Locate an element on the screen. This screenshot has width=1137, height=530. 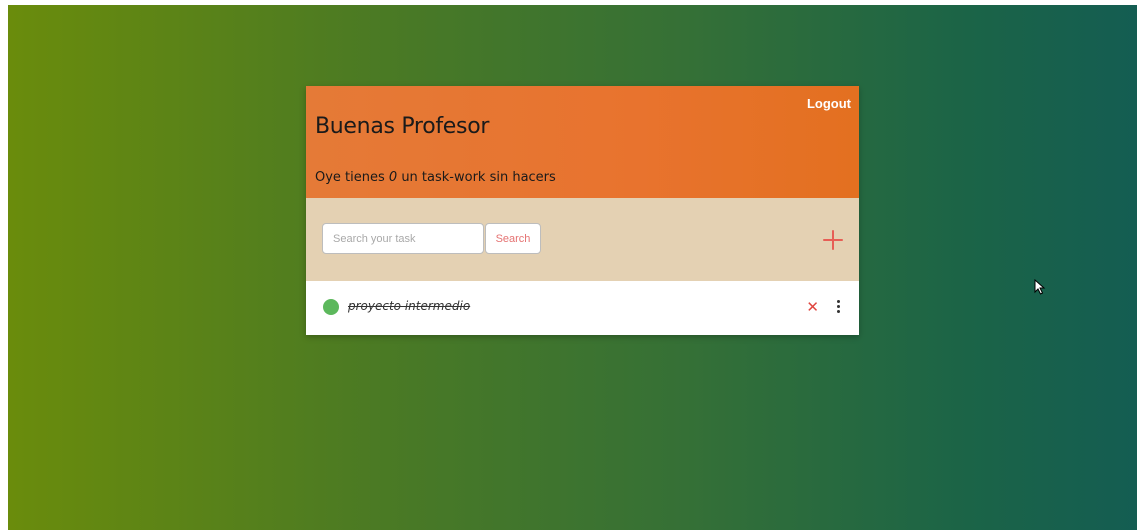
logout-button: Logout is located at coordinates (829, 103).